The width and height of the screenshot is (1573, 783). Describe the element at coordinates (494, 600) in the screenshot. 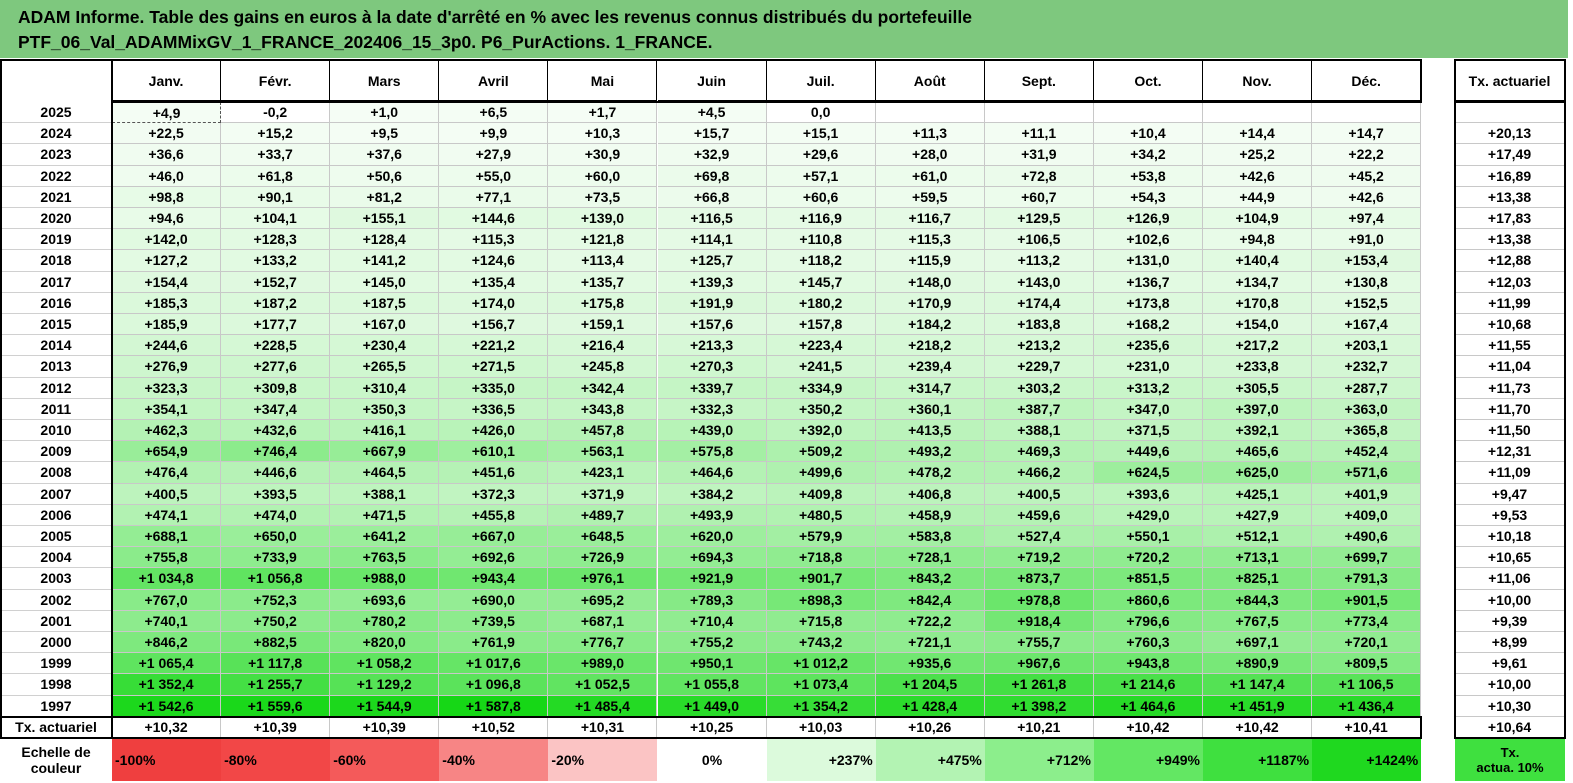

I see `table-cell: +690,0` at that location.